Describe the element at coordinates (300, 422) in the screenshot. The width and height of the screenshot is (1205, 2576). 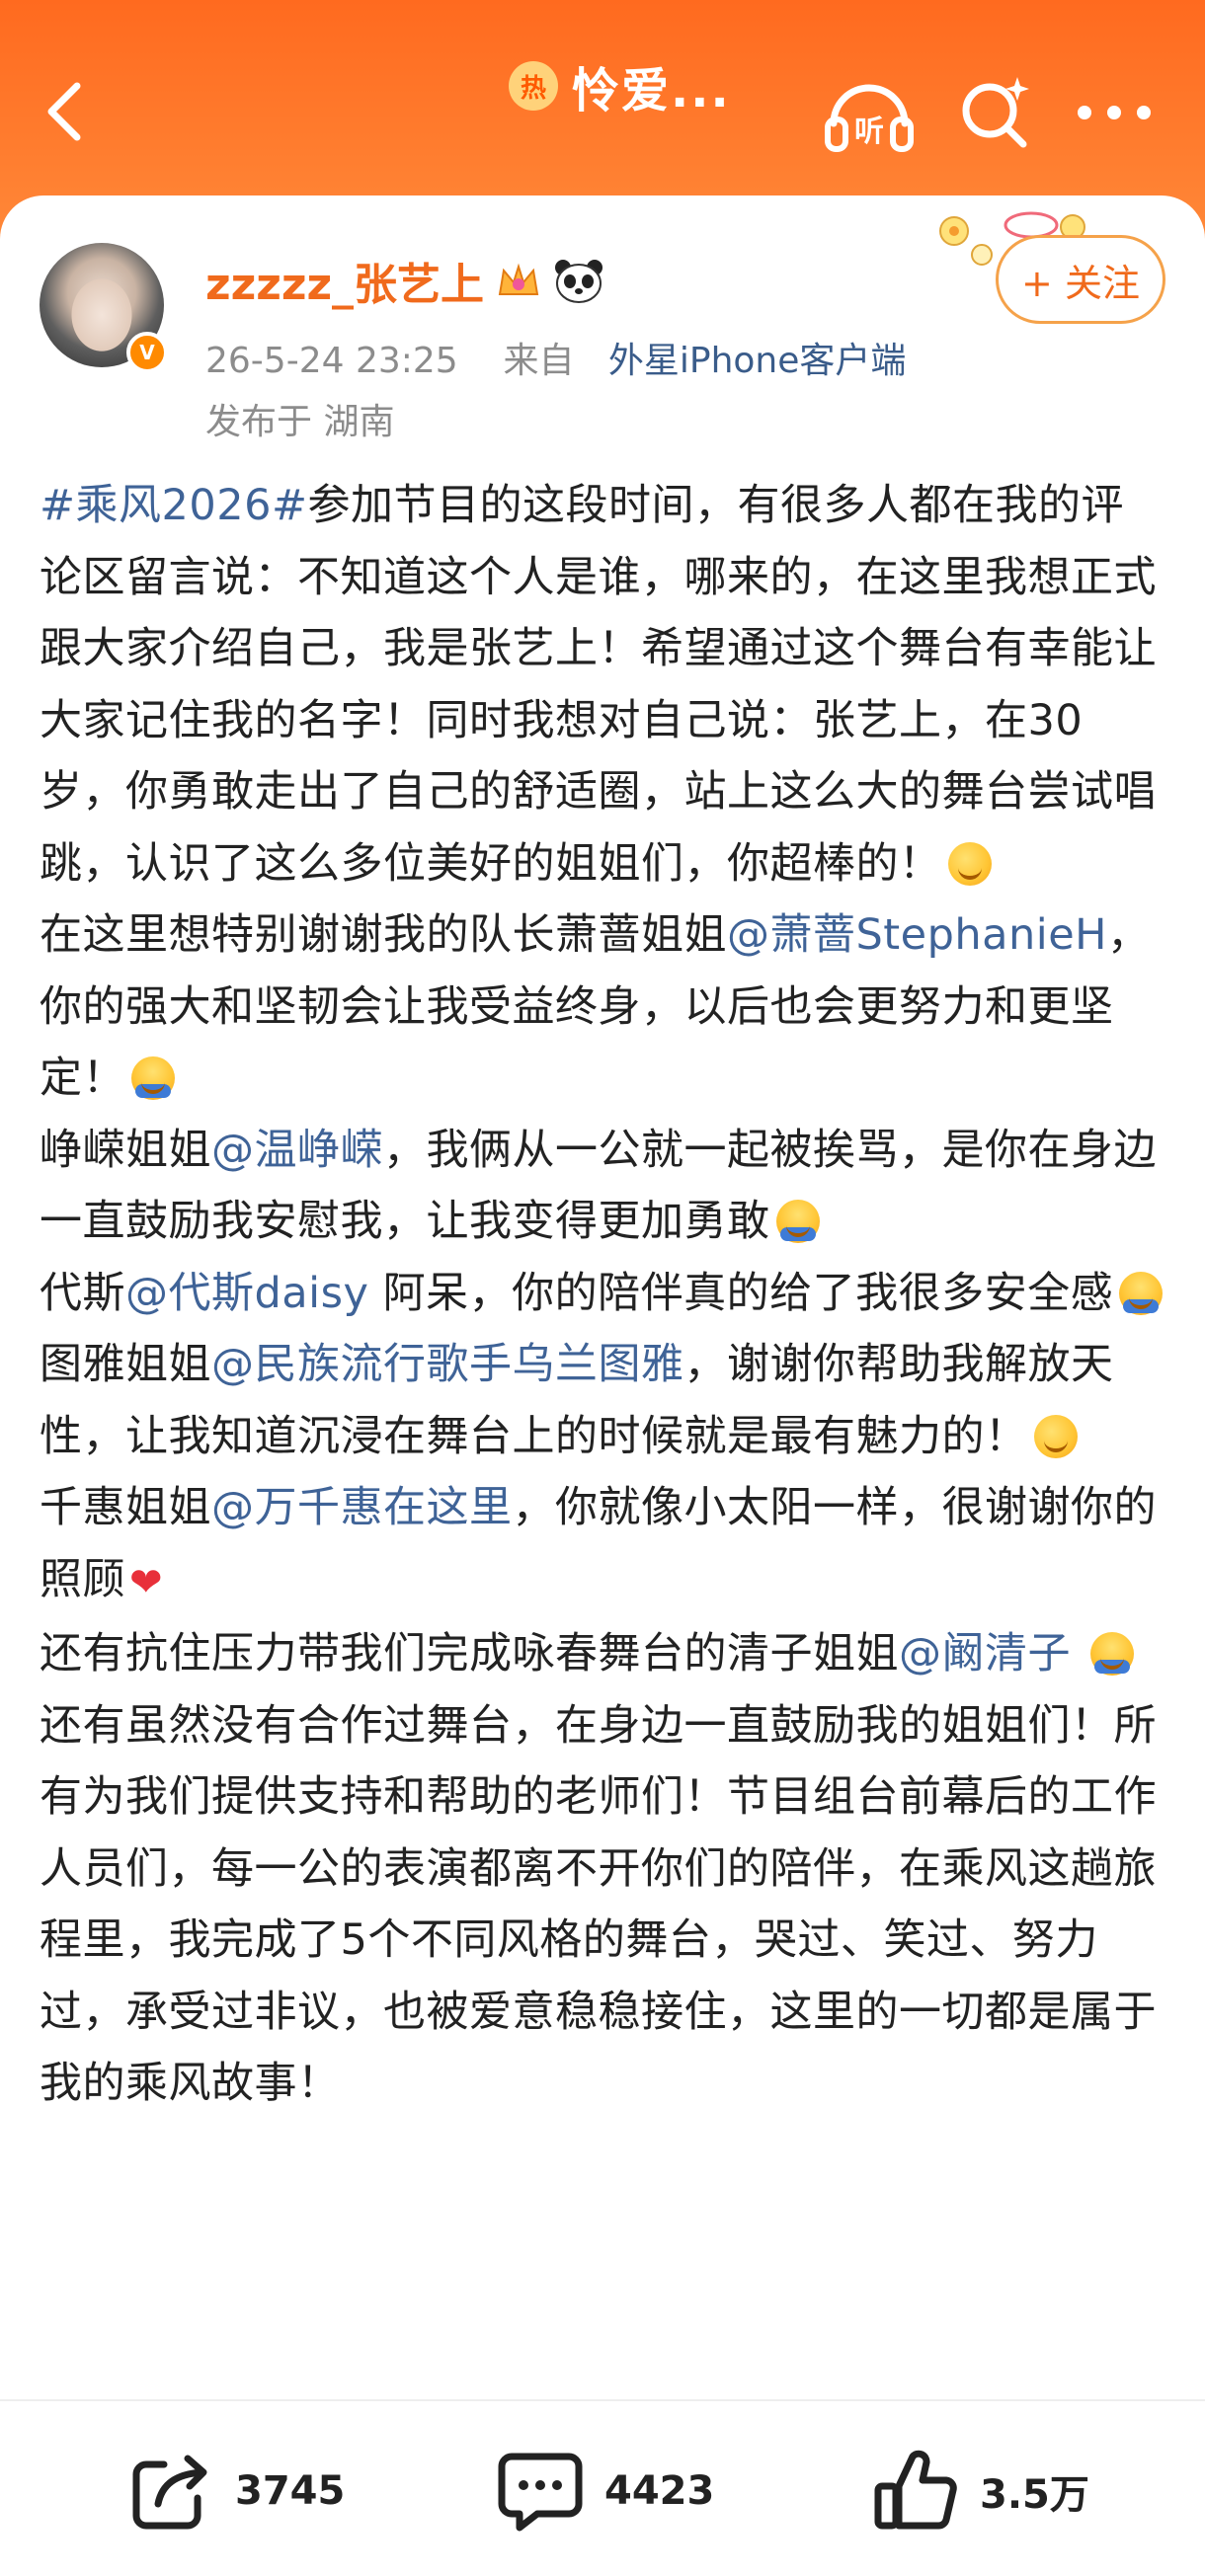
I see `post-location: 发布于 湖南` at that location.